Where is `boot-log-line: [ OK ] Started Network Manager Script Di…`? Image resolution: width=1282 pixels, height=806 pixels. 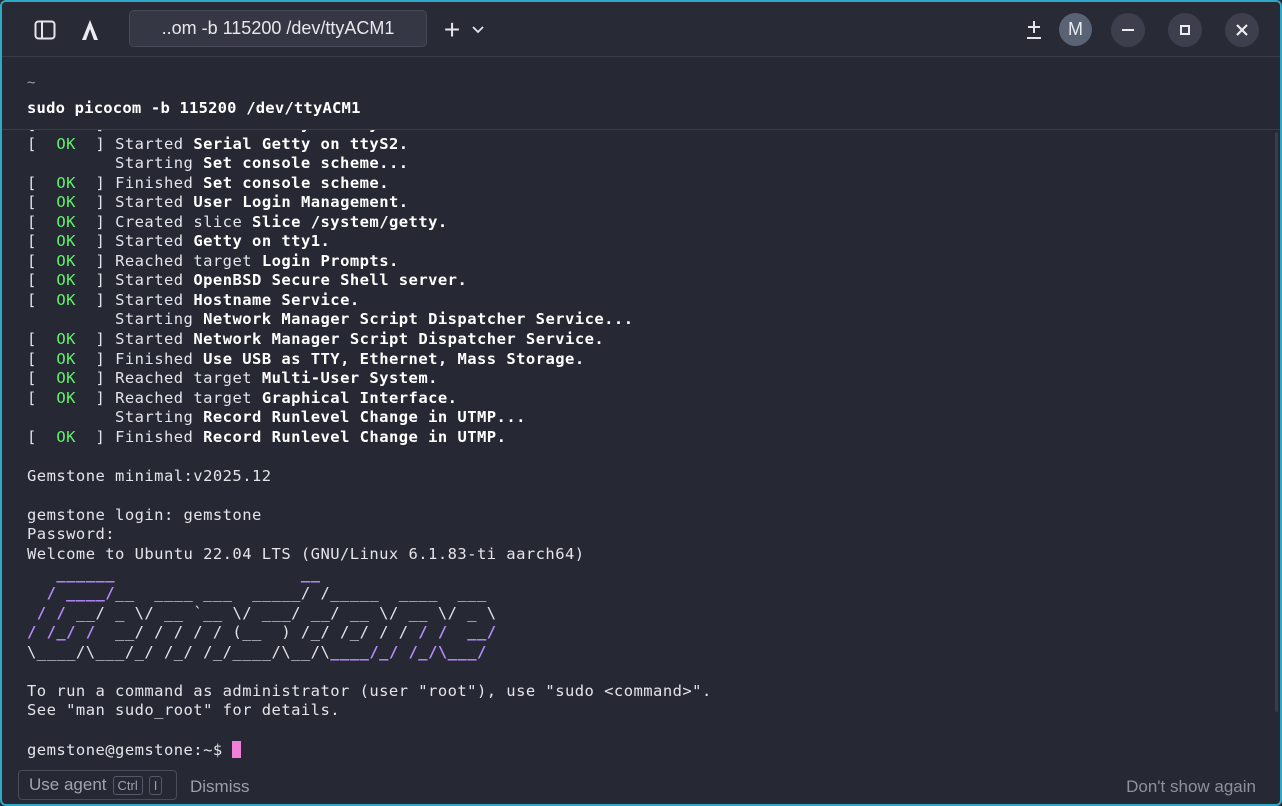
boot-log-line: [ OK ] Started Network Manager Script Di… is located at coordinates (369, 340).